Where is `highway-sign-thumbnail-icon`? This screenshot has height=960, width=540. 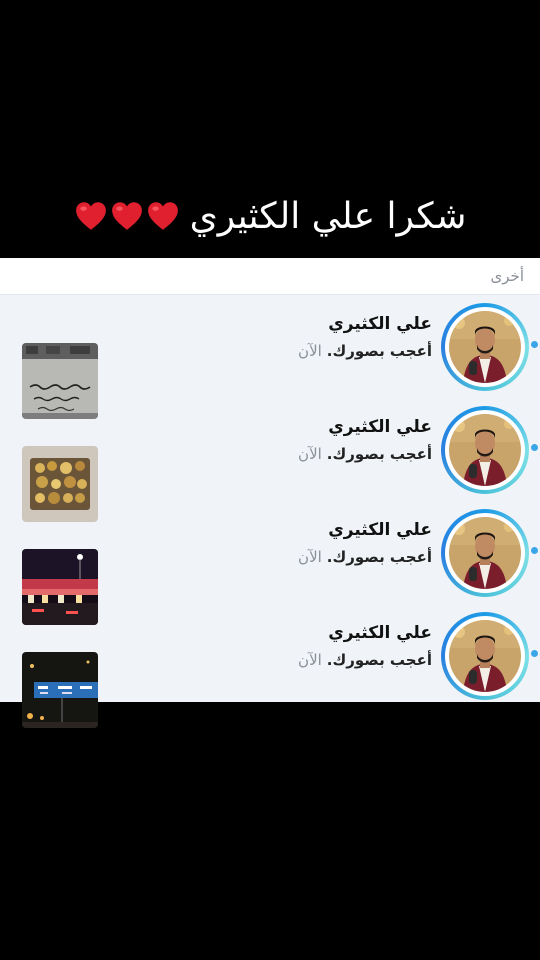 highway-sign-thumbnail-icon is located at coordinates (60, 690).